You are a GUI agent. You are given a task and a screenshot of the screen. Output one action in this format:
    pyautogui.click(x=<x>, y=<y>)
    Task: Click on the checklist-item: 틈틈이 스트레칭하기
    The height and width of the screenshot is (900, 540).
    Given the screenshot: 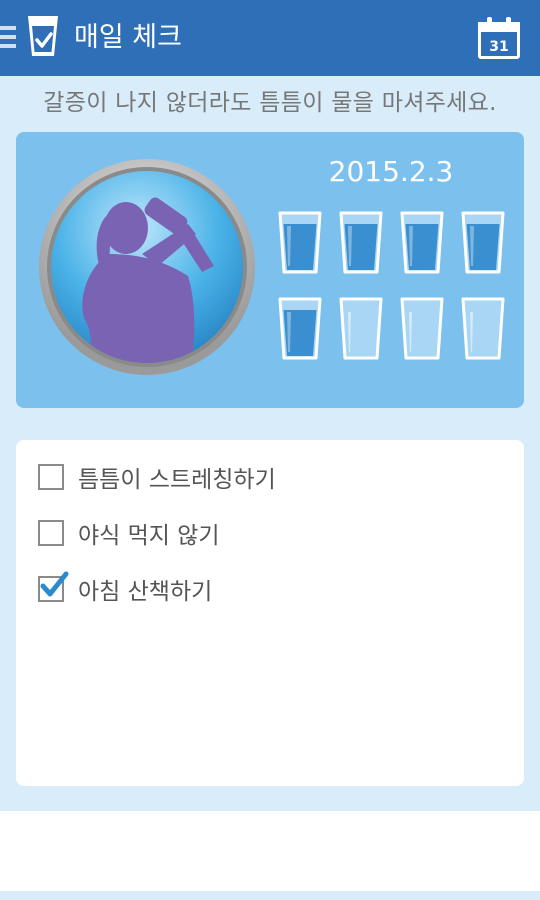 What is the action you would take?
    pyautogui.click(x=157, y=477)
    